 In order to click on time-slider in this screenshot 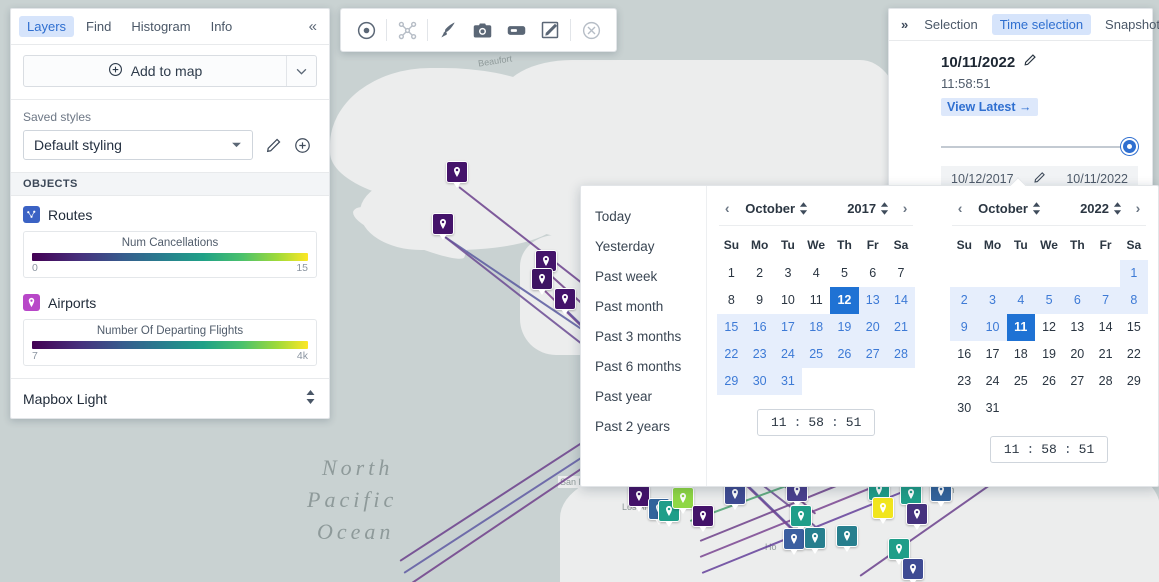, I will do `click(1039, 147)`.